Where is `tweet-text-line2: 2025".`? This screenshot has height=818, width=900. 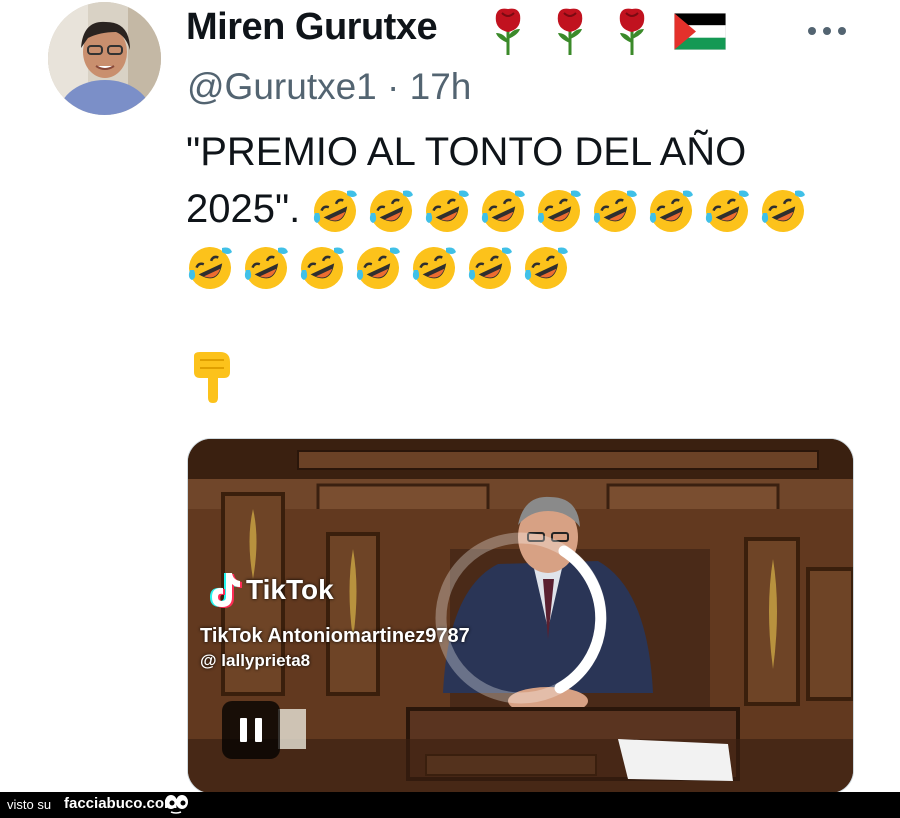
tweet-text-line2: 2025". is located at coordinates (516, 209).